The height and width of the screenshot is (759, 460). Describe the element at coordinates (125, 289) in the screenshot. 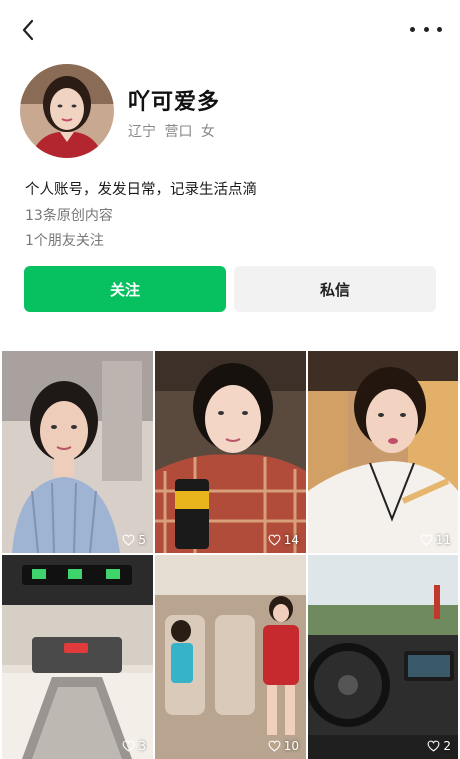

I see `follow-button: 关注` at that location.